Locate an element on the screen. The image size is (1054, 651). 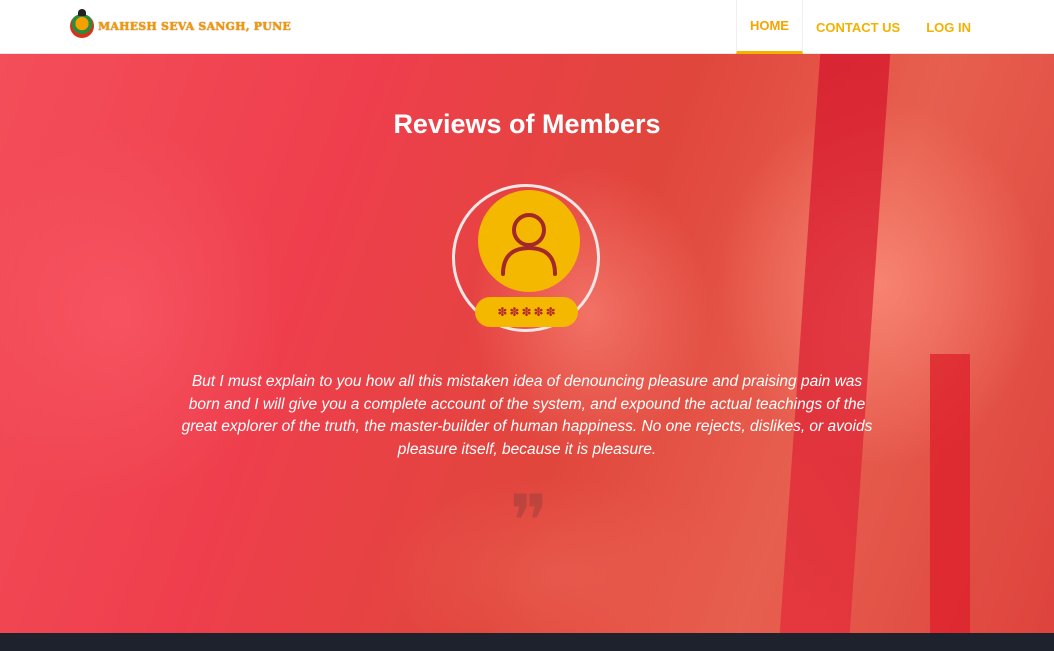
brand-name: MAHESH SEVA SANGH, PUNE is located at coordinates (194, 26).